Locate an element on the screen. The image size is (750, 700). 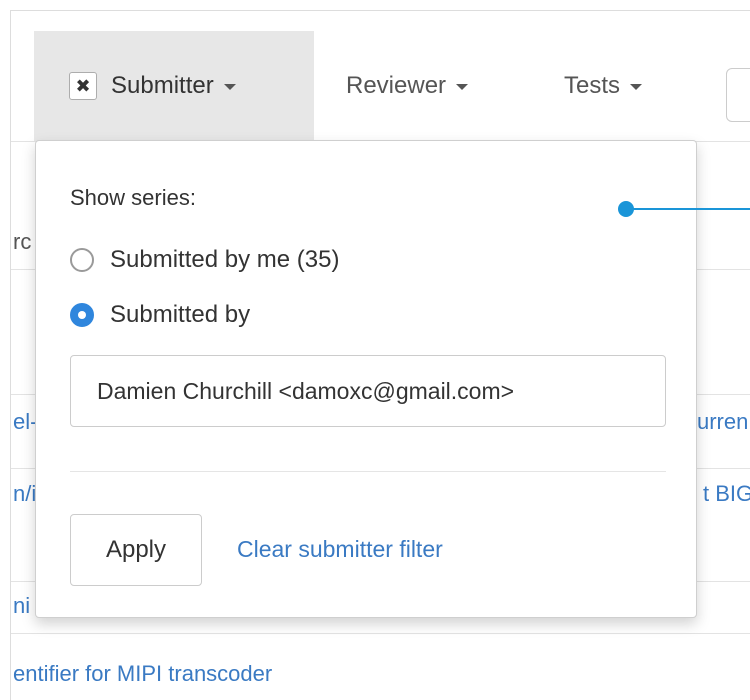
apply-button: Apply is located at coordinates (136, 550).